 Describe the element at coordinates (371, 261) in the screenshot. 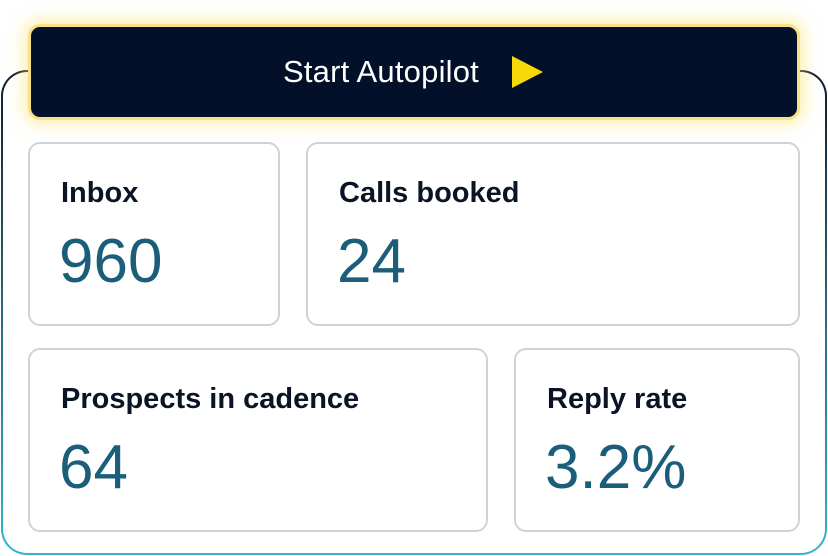

I see `stat-value-calls-booked: 24` at that location.